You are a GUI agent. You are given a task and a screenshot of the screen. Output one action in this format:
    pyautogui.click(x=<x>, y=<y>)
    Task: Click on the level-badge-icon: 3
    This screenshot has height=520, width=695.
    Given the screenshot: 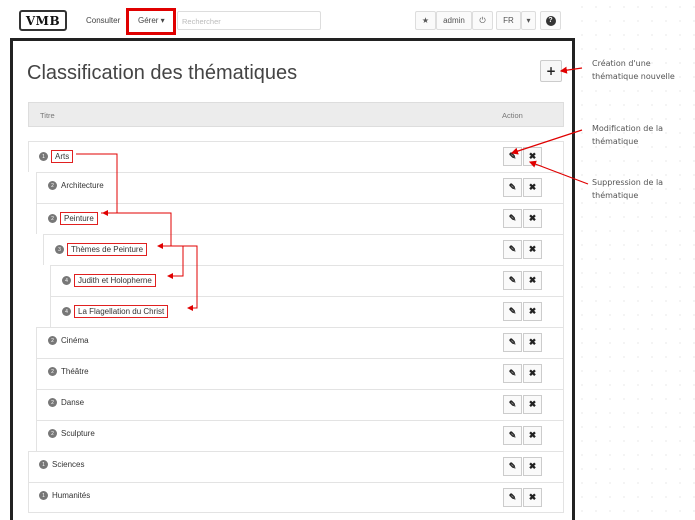 What is the action you would take?
    pyautogui.click(x=59, y=249)
    